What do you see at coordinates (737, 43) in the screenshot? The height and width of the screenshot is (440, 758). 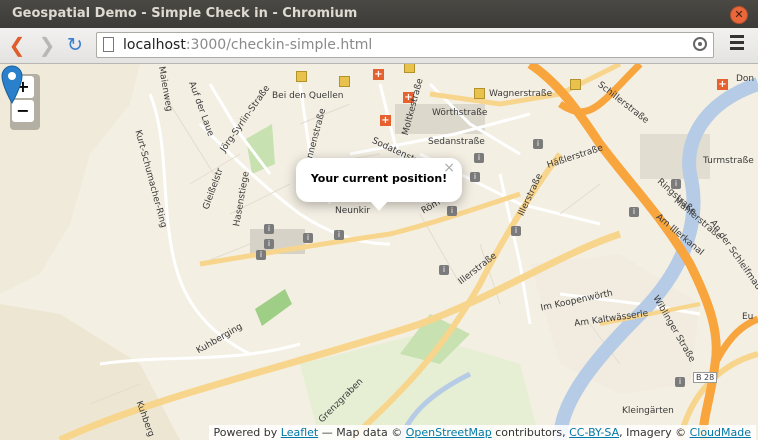 I see `menu-icon` at bounding box center [737, 43].